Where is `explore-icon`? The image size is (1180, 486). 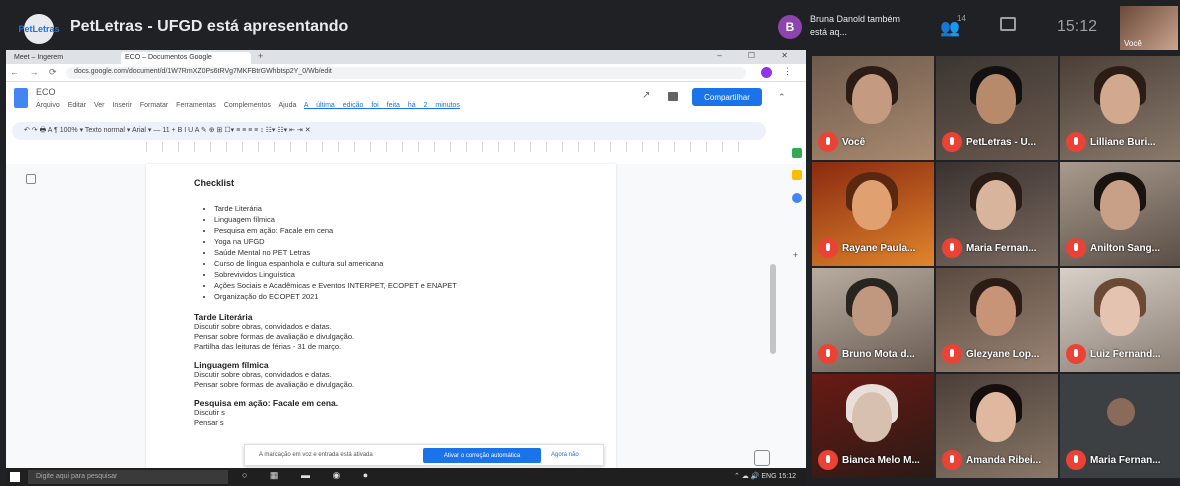
explore-icon is located at coordinates (762, 458).